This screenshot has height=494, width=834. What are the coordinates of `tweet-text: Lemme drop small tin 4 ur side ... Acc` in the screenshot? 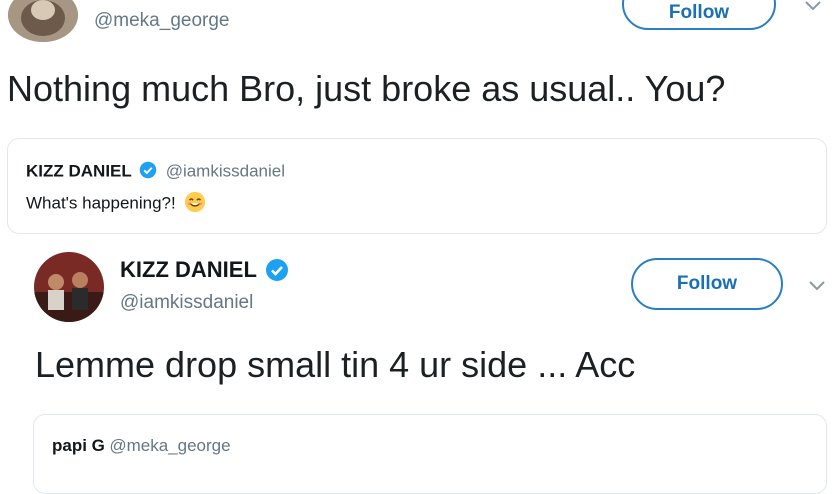 It's located at (335, 364).